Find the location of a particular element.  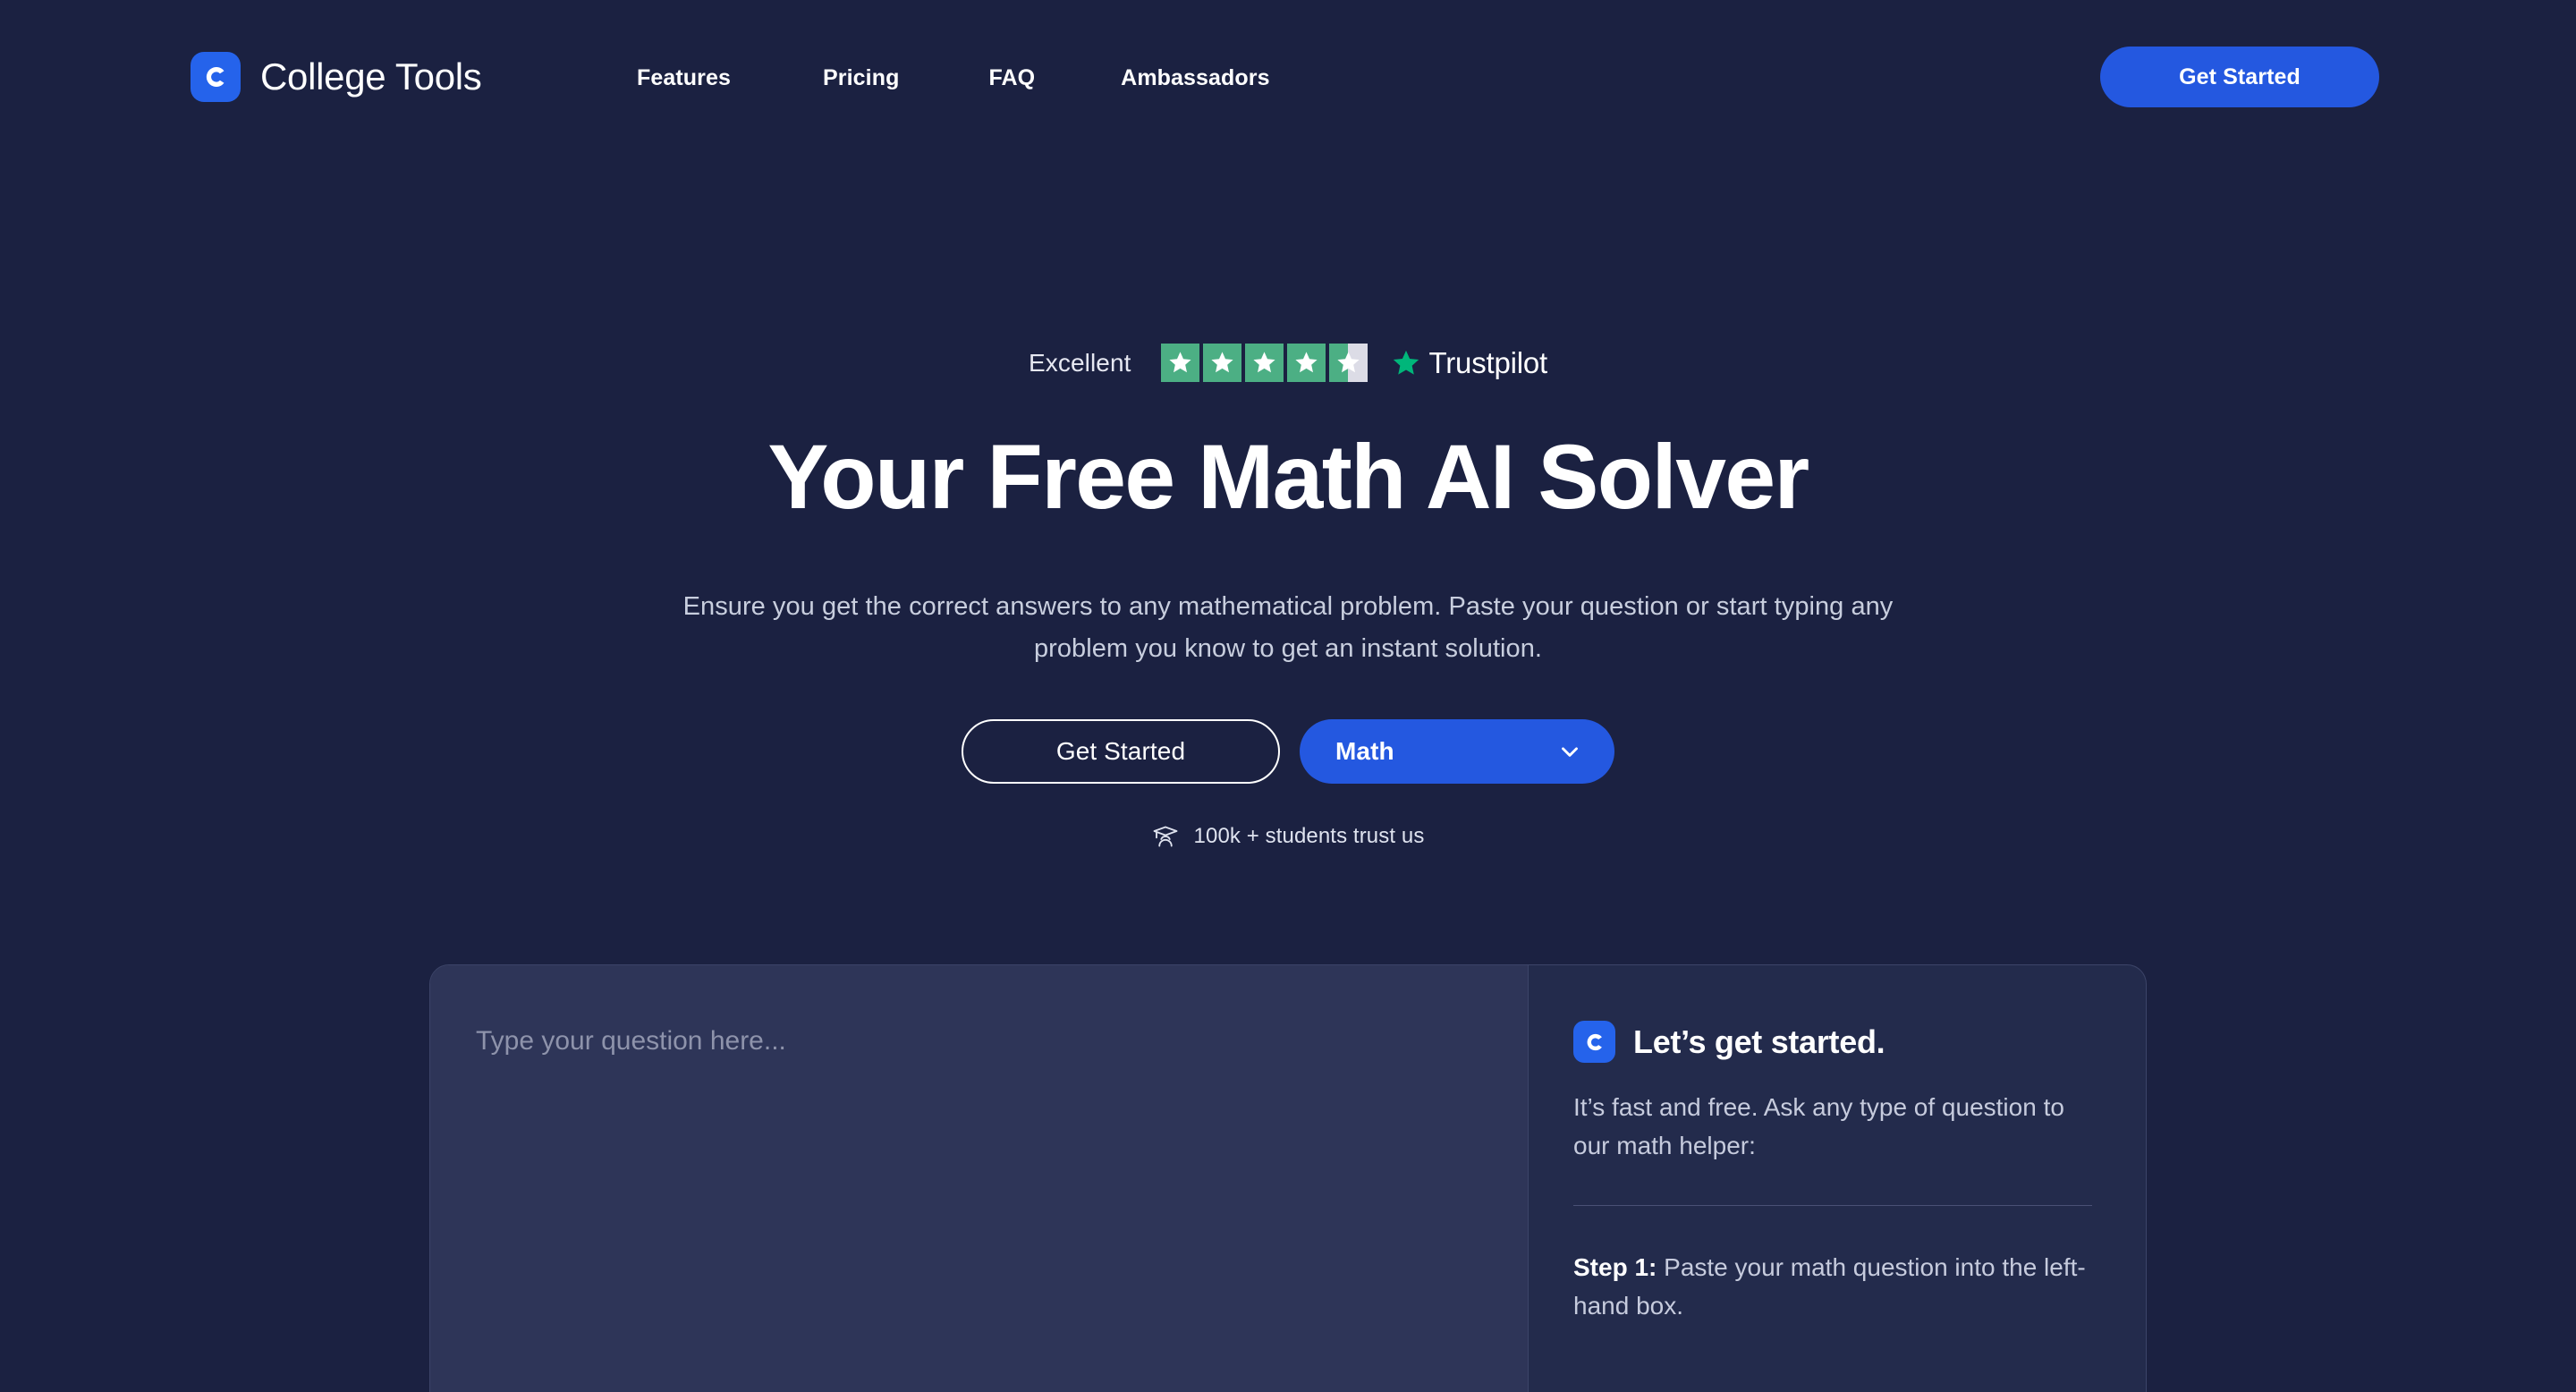

question-input-panel is located at coordinates (979, 1178).